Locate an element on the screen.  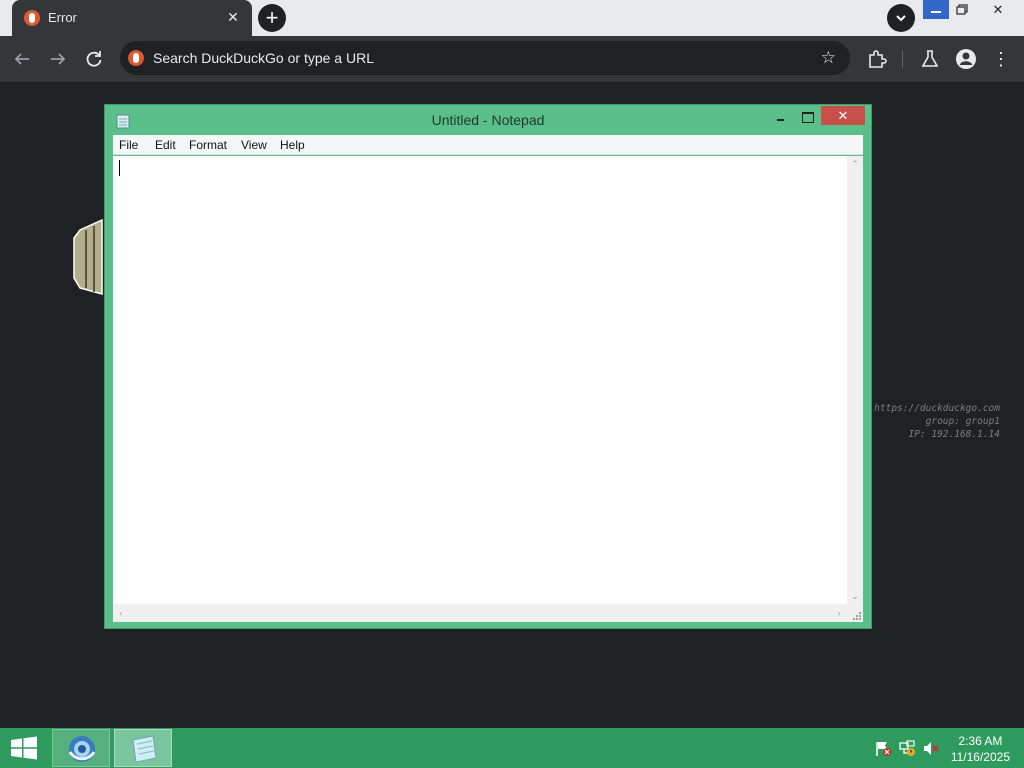
volume-muted-icon is located at coordinates (931, 748).